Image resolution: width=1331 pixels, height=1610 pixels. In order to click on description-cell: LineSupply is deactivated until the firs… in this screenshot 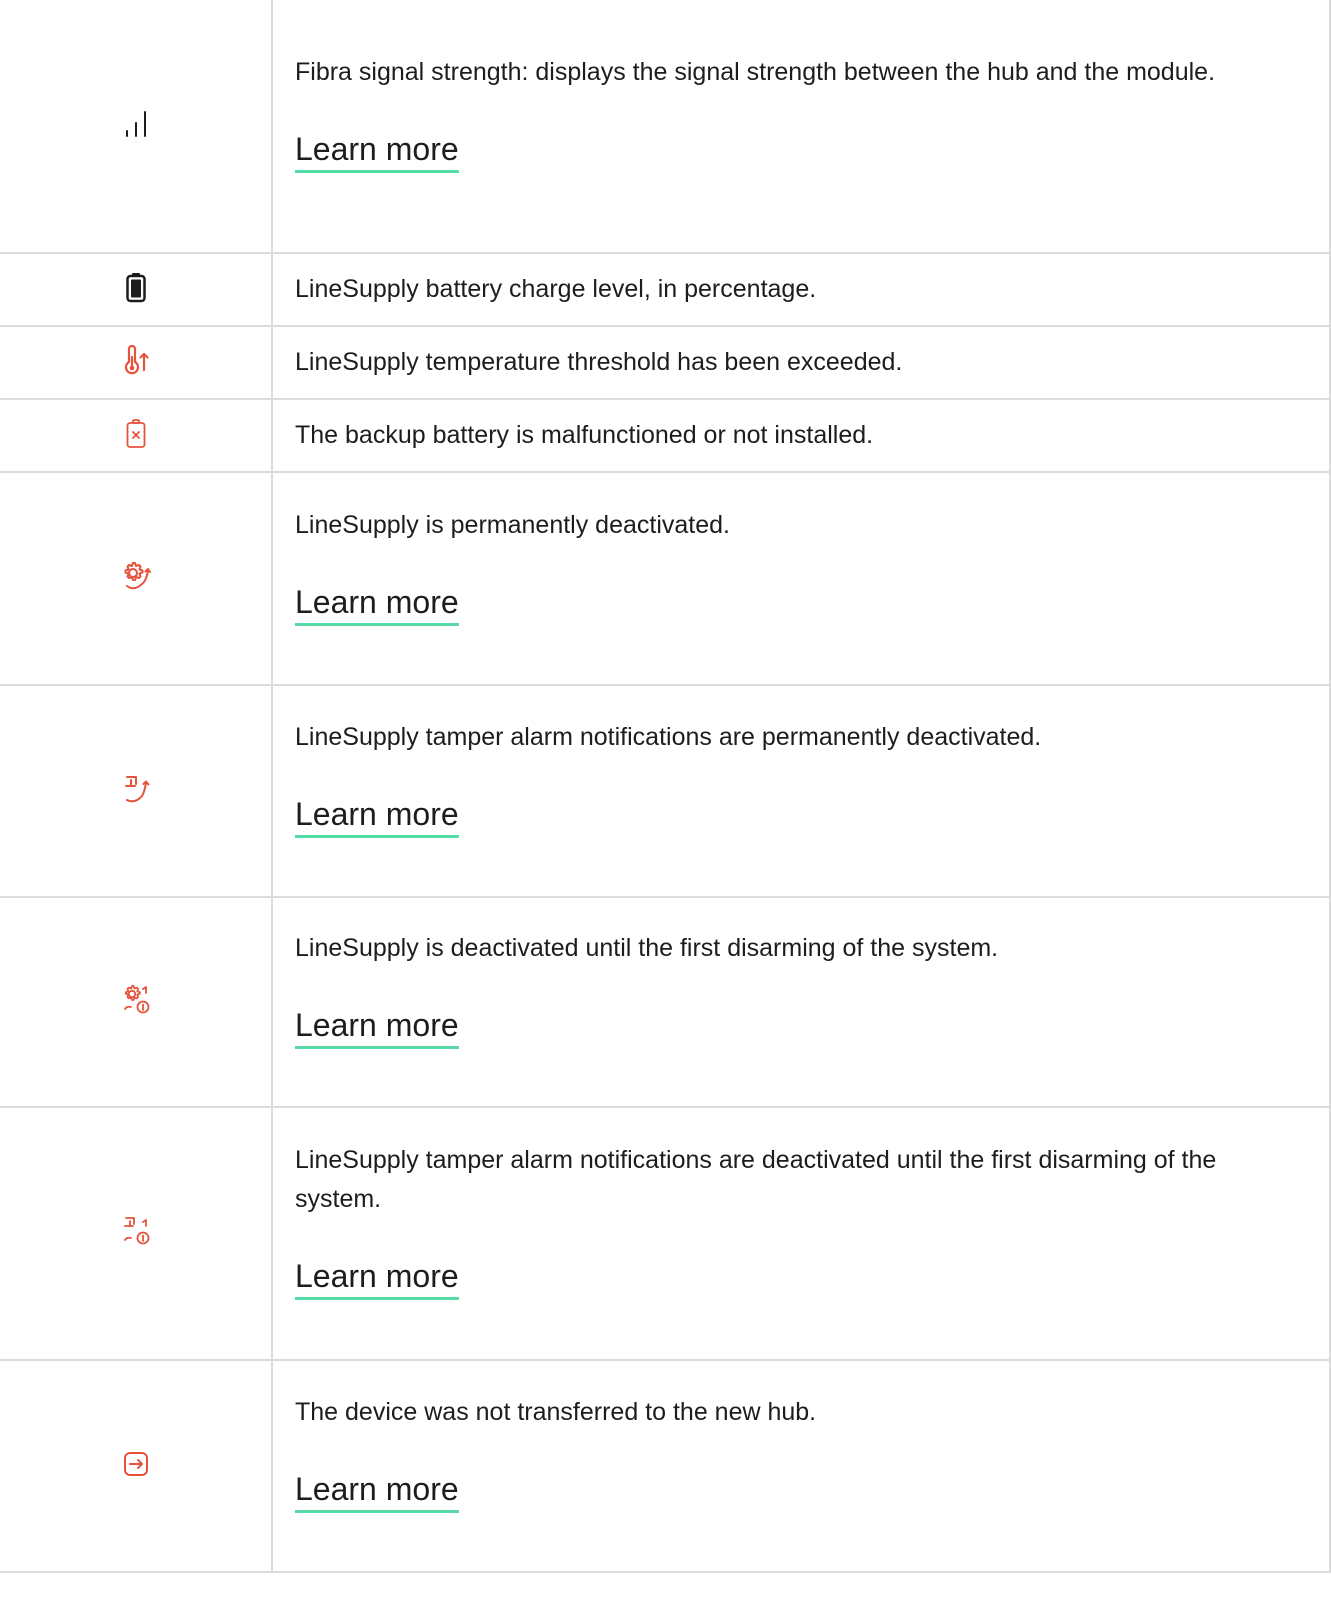, I will do `click(801, 1002)`.